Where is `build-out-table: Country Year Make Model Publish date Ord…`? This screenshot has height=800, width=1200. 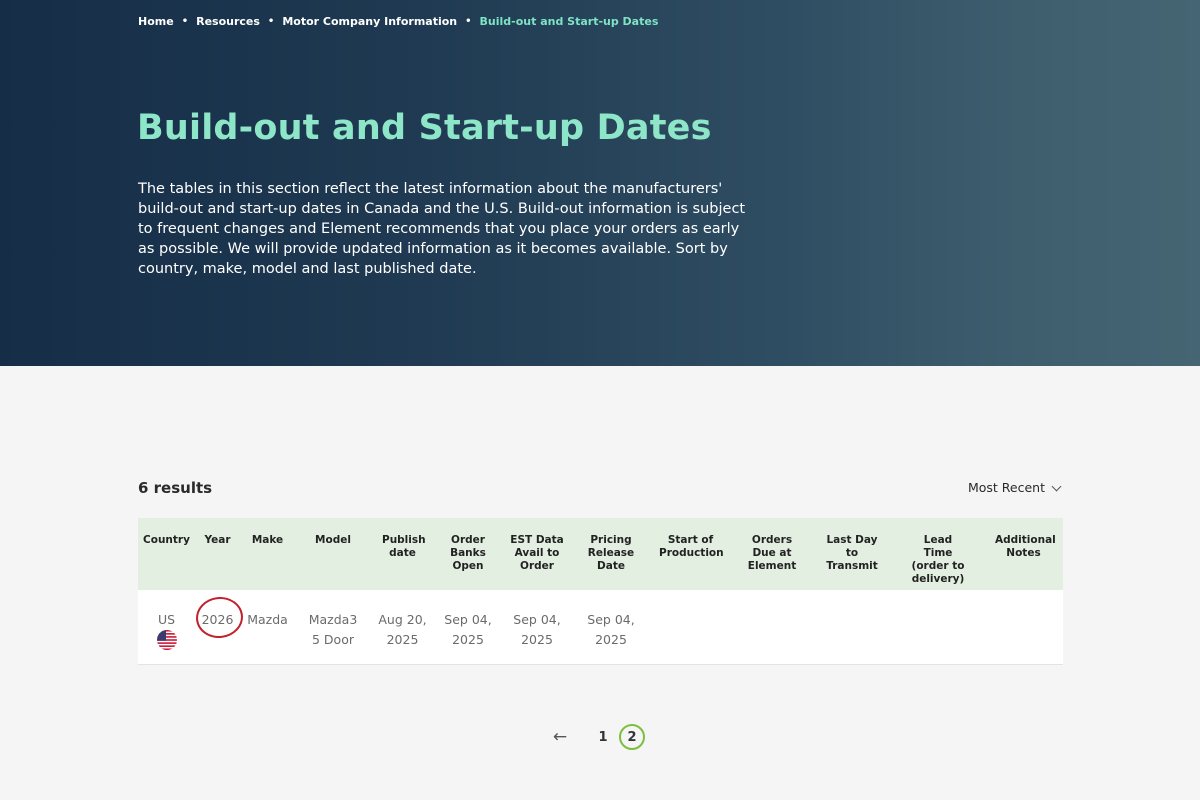
build-out-table: Country Year Make Model Publish date Ord… is located at coordinates (600, 591).